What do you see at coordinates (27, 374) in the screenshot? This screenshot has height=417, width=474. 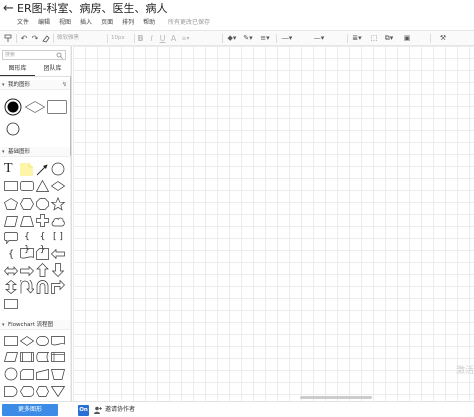 I see `flow-card` at bounding box center [27, 374].